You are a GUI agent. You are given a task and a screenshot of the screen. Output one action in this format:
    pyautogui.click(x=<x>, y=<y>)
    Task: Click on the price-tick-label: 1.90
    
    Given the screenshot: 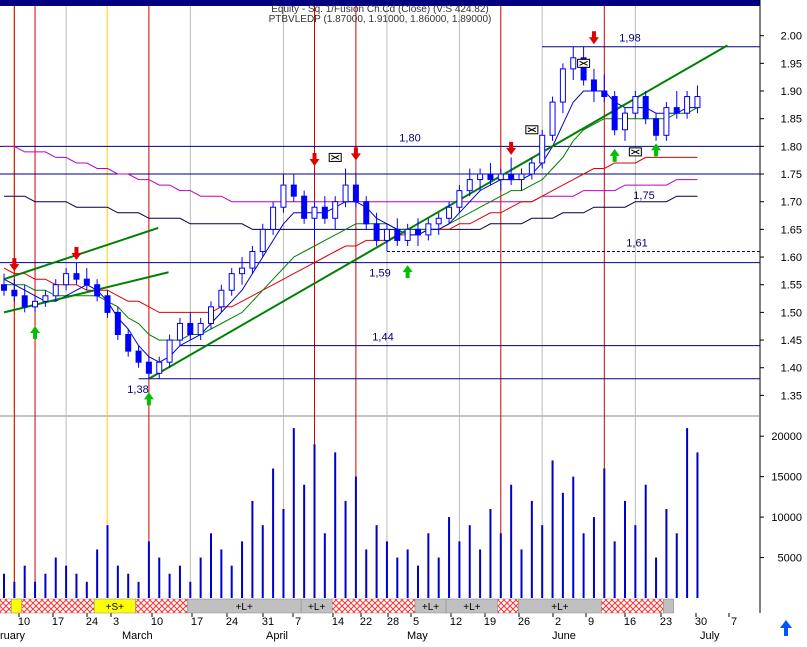 What is the action you would take?
    pyautogui.click(x=791, y=92)
    